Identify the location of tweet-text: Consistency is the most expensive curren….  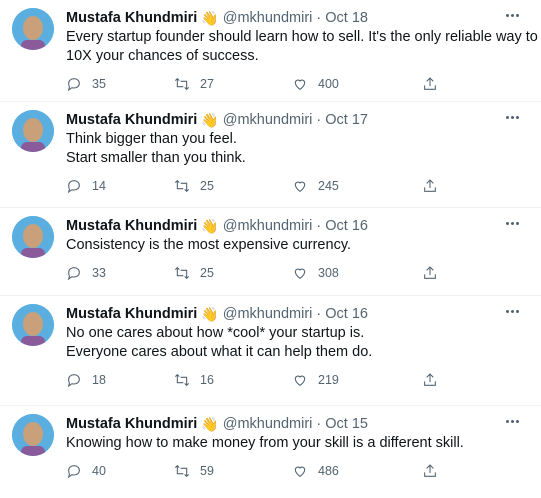
(295, 245).